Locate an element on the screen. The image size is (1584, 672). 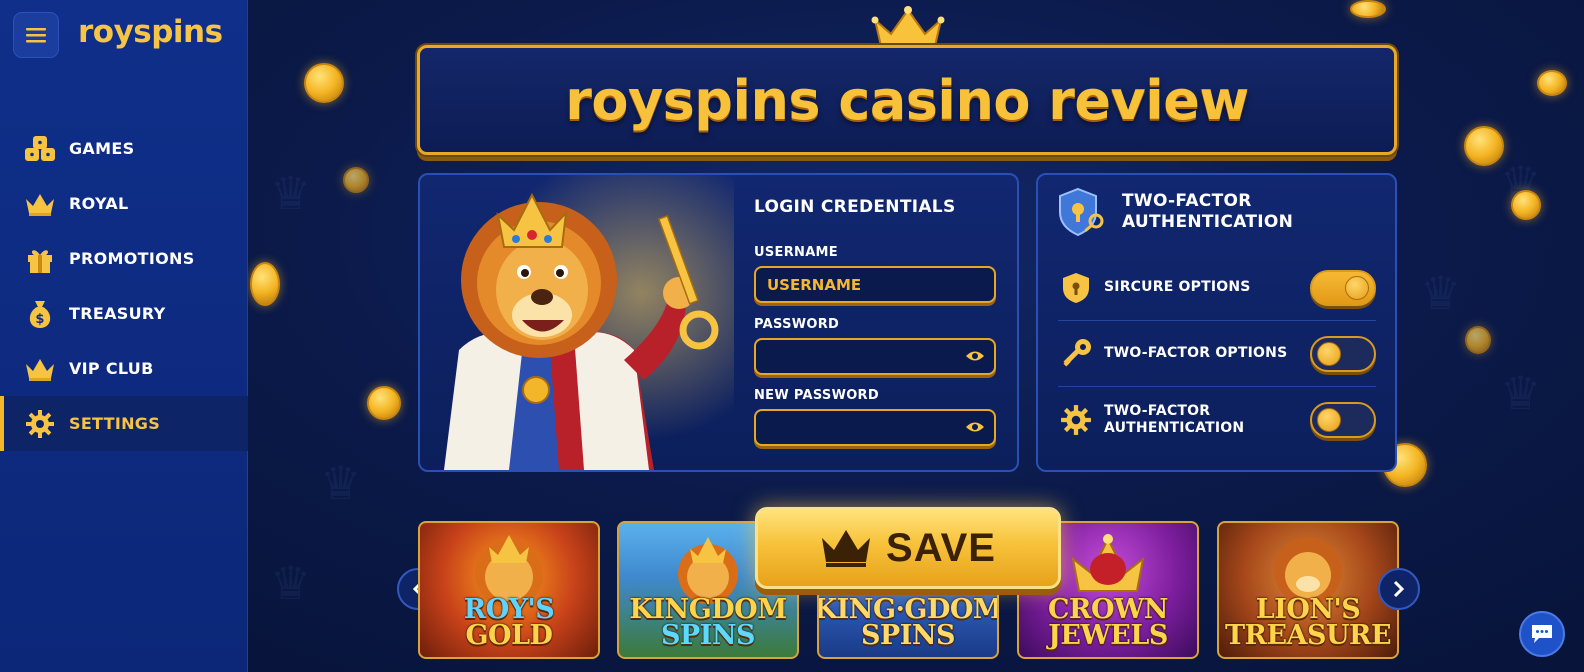
sidebar-item-label: SETTINGS is located at coordinates (115, 423).